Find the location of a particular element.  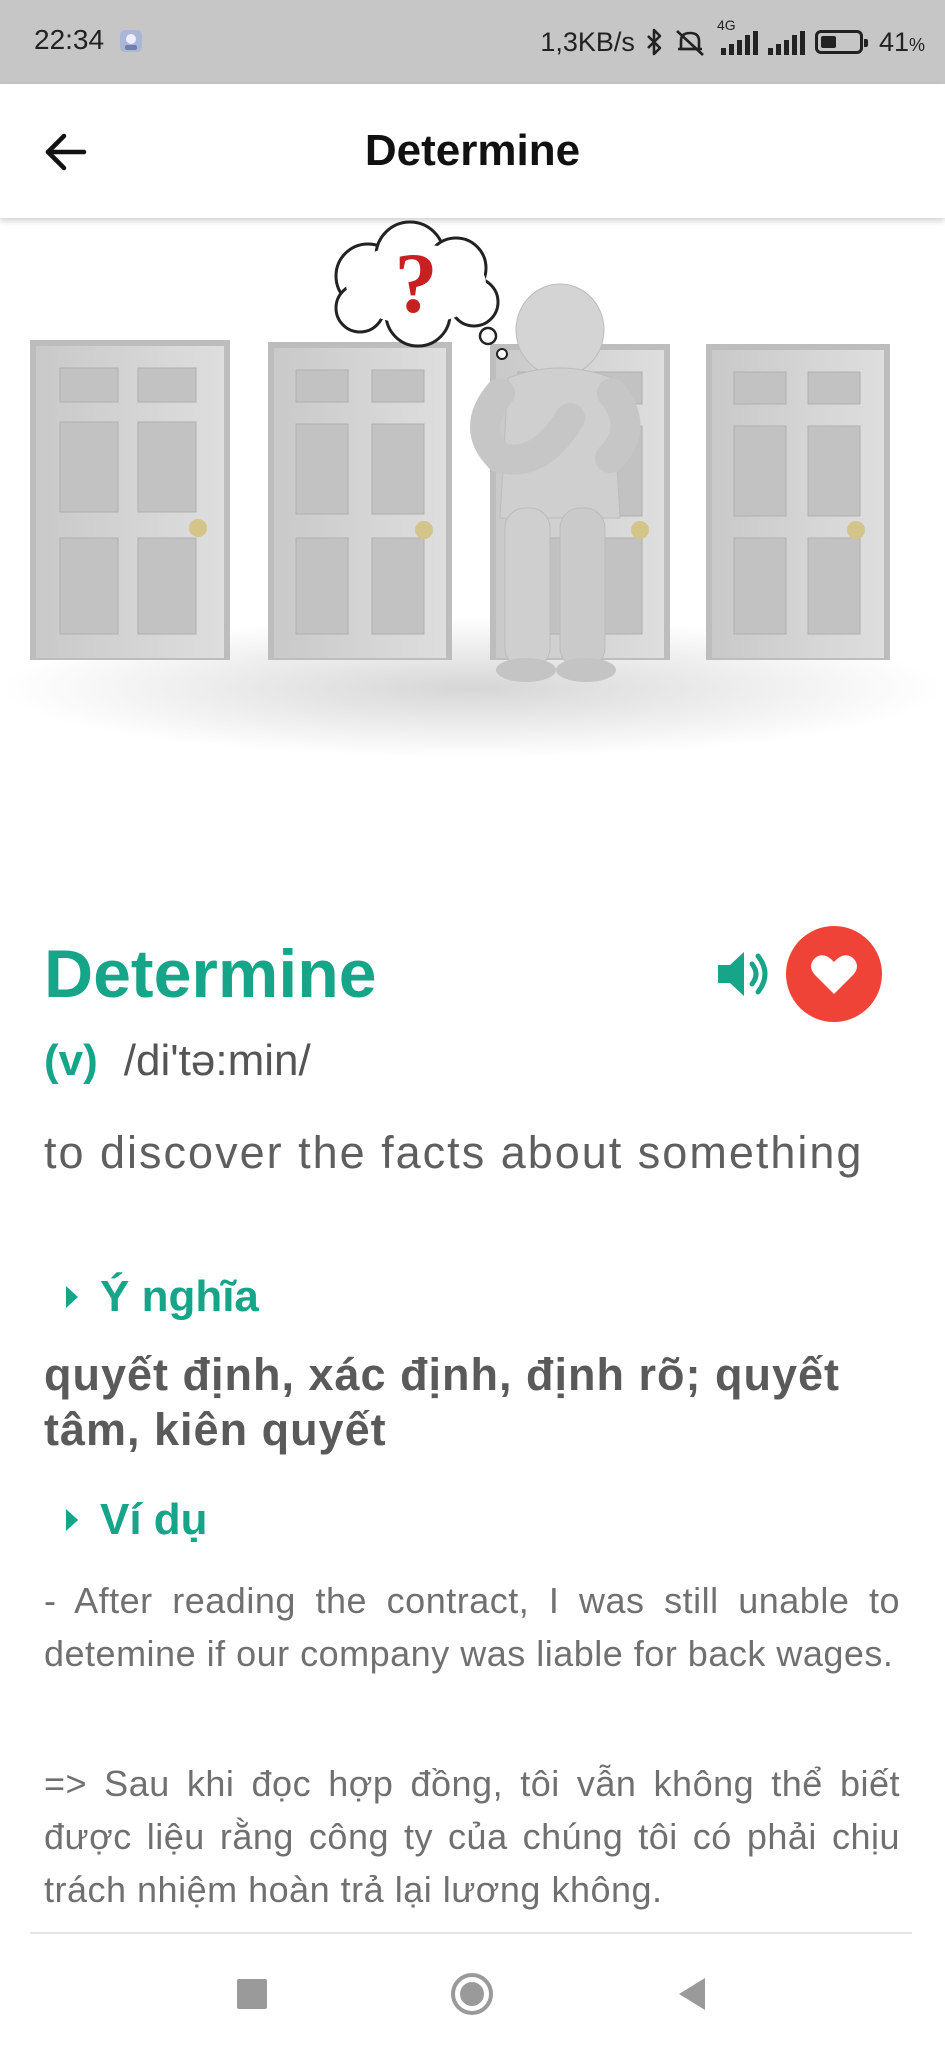

phonetic: /di'tə:min/ is located at coordinates (217, 1060).